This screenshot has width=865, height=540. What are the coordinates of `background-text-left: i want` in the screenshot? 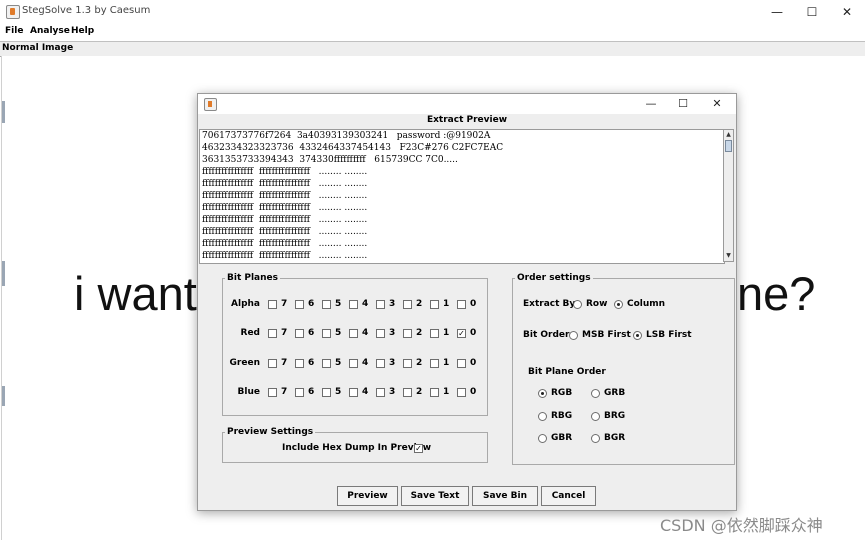 It's located at (135, 293).